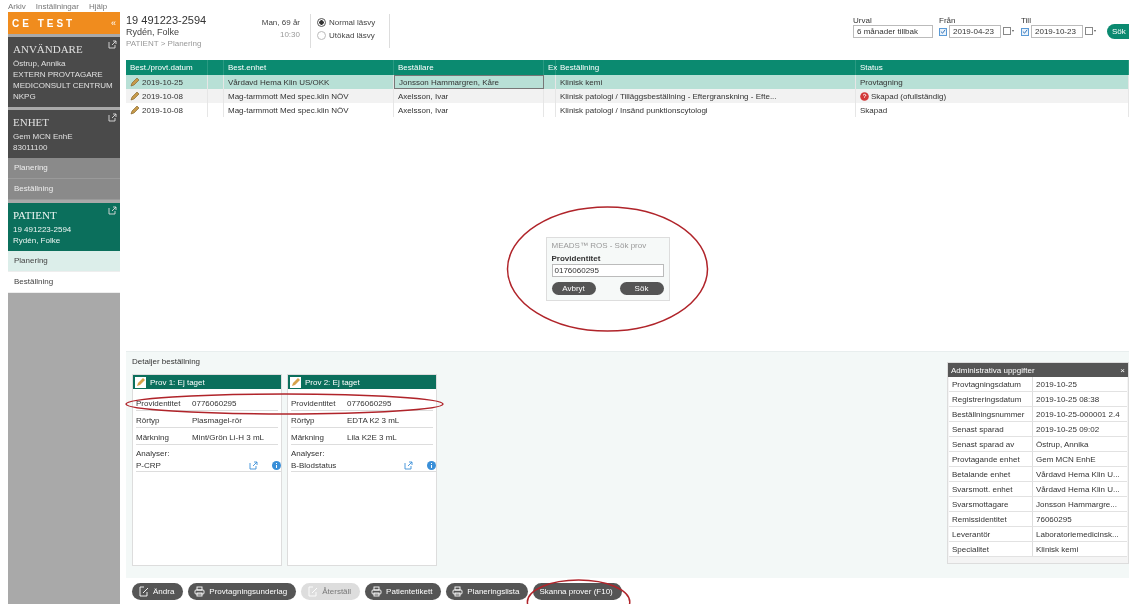  I want to click on calendar-icon, so click(1009, 31).